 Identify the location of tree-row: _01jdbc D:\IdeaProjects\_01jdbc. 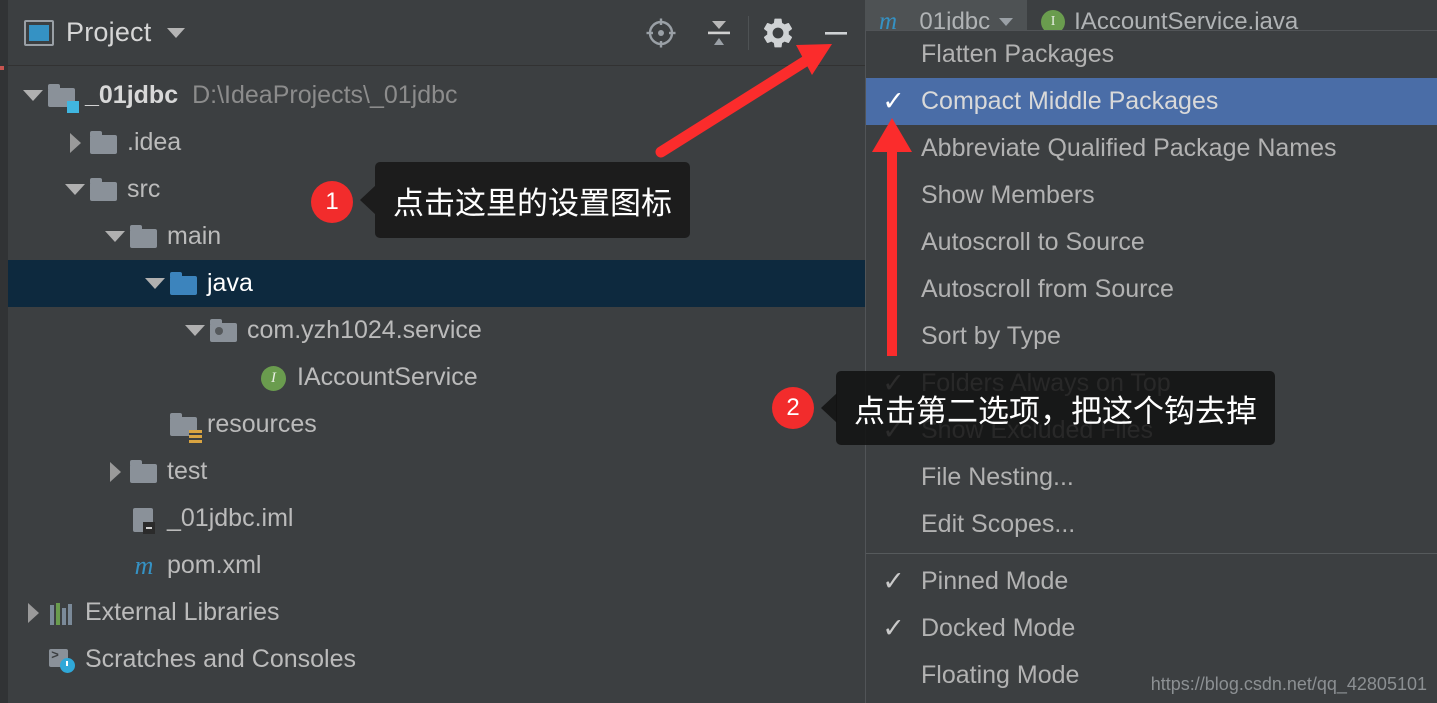
(436, 95).